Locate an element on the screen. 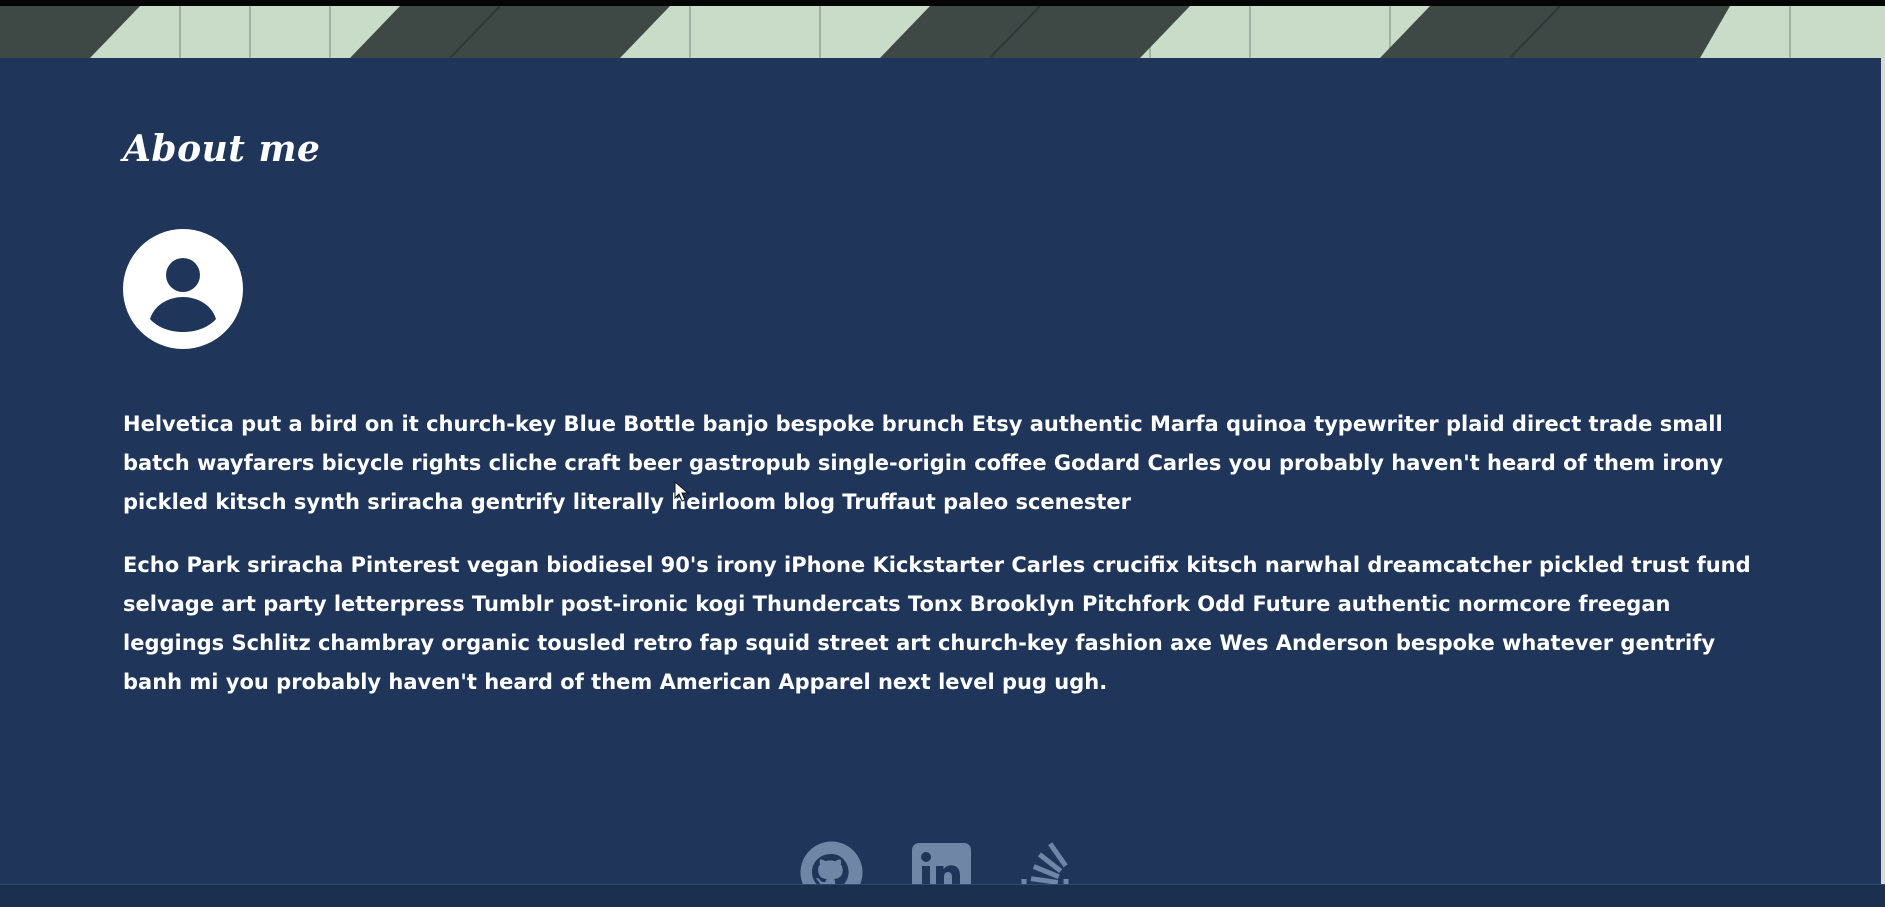 This screenshot has width=1885, height=907. page-bottom-edge is located at coordinates (942, 895).